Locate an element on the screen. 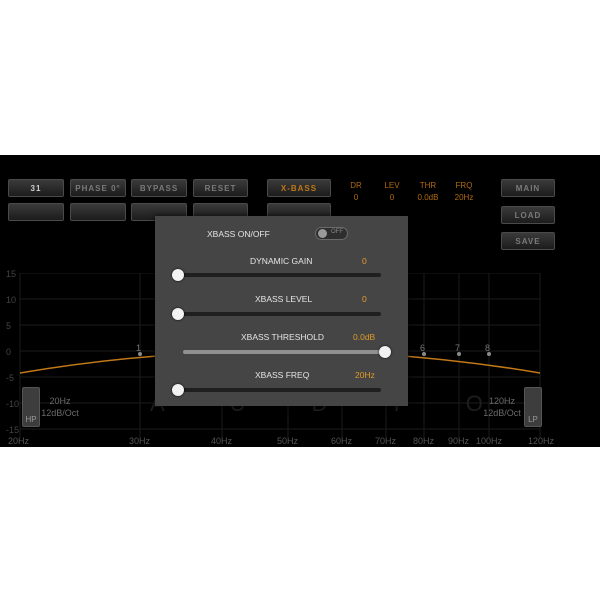 Image resolution: width=600 pixels, height=600 pixels. x-tick-90hz: 90Hz is located at coordinates (459, 441).